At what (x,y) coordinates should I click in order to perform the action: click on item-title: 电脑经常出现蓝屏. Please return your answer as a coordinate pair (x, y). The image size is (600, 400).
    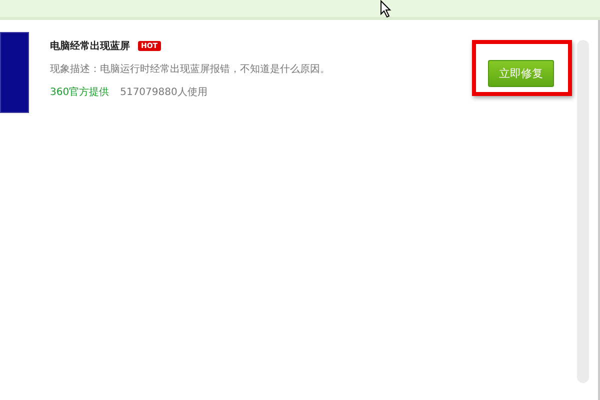
    Looking at the image, I should click on (90, 46).